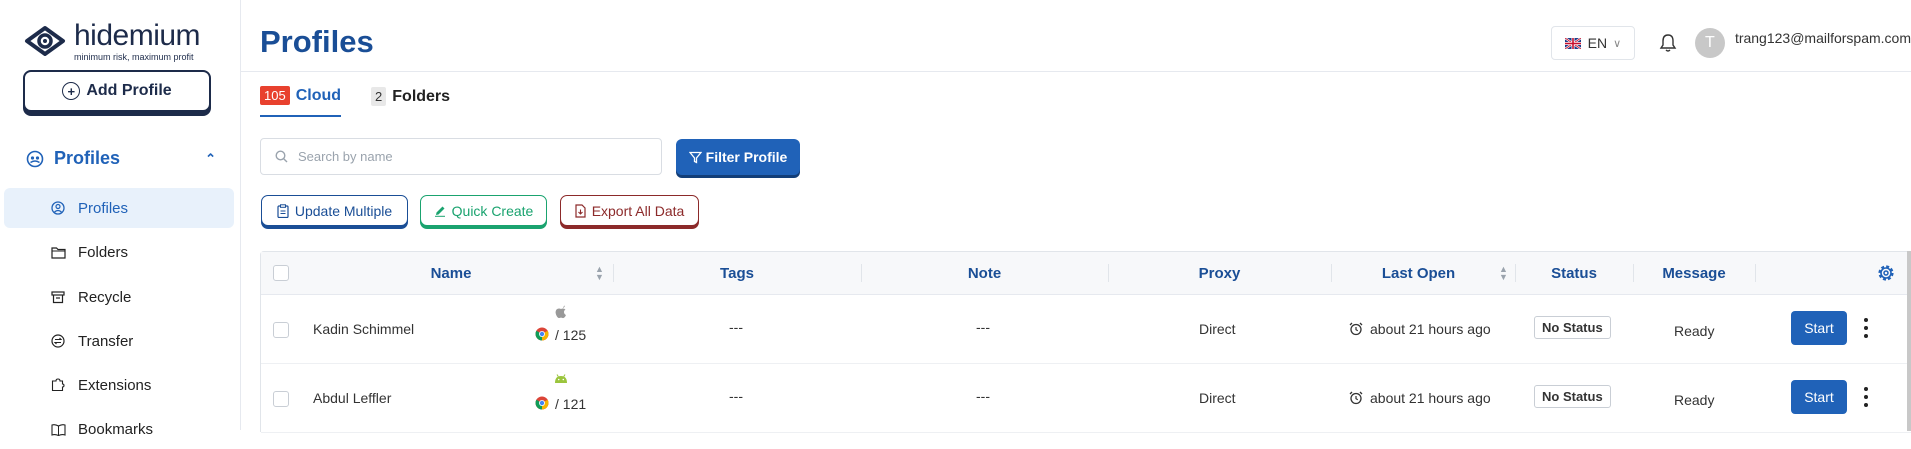 Image resolution: width=1911 pixels, height=449 pixels. Describe the element at coordinates (1075, 71) in the screenshot. I see `header-divider` at that location.